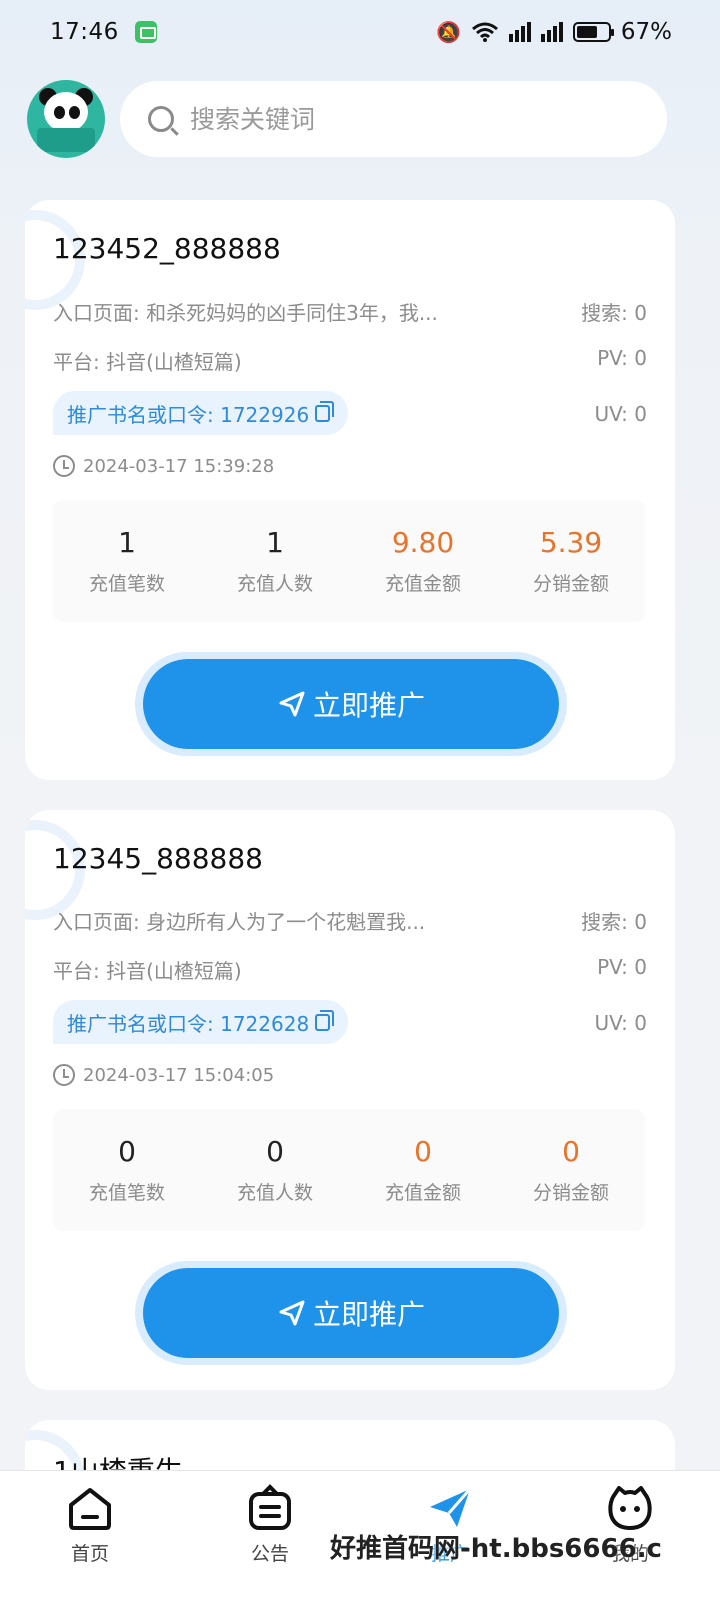 Image resolution: width=720 pixels, height=1612 pixels. Describe the element at coordinates (646, 32) in the screenshot. I see `battery-percent: 67%` at that location.